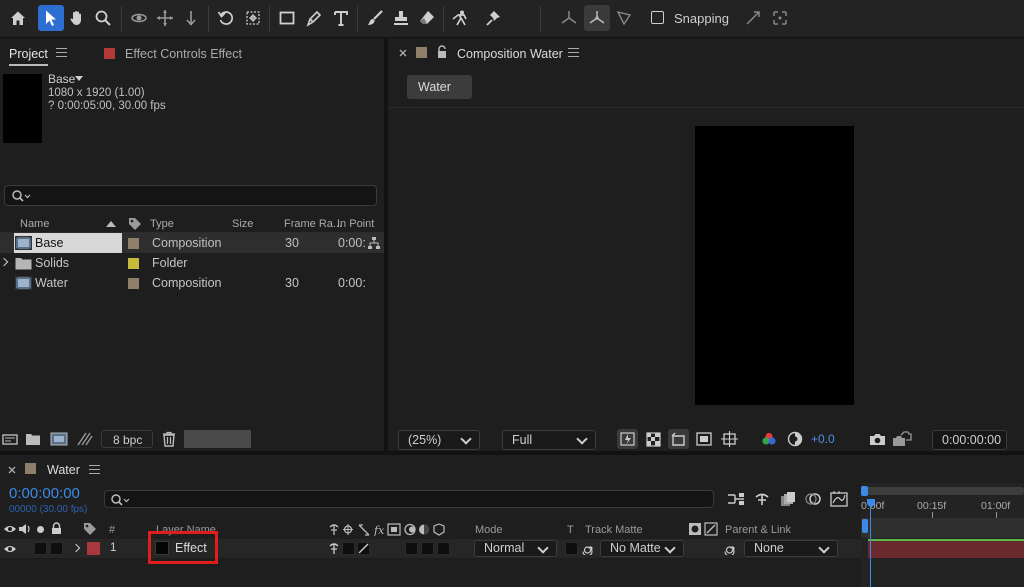  I want to click on timeline-layer-row: 1 Effect Normal No Matte None, so click(430, 547).